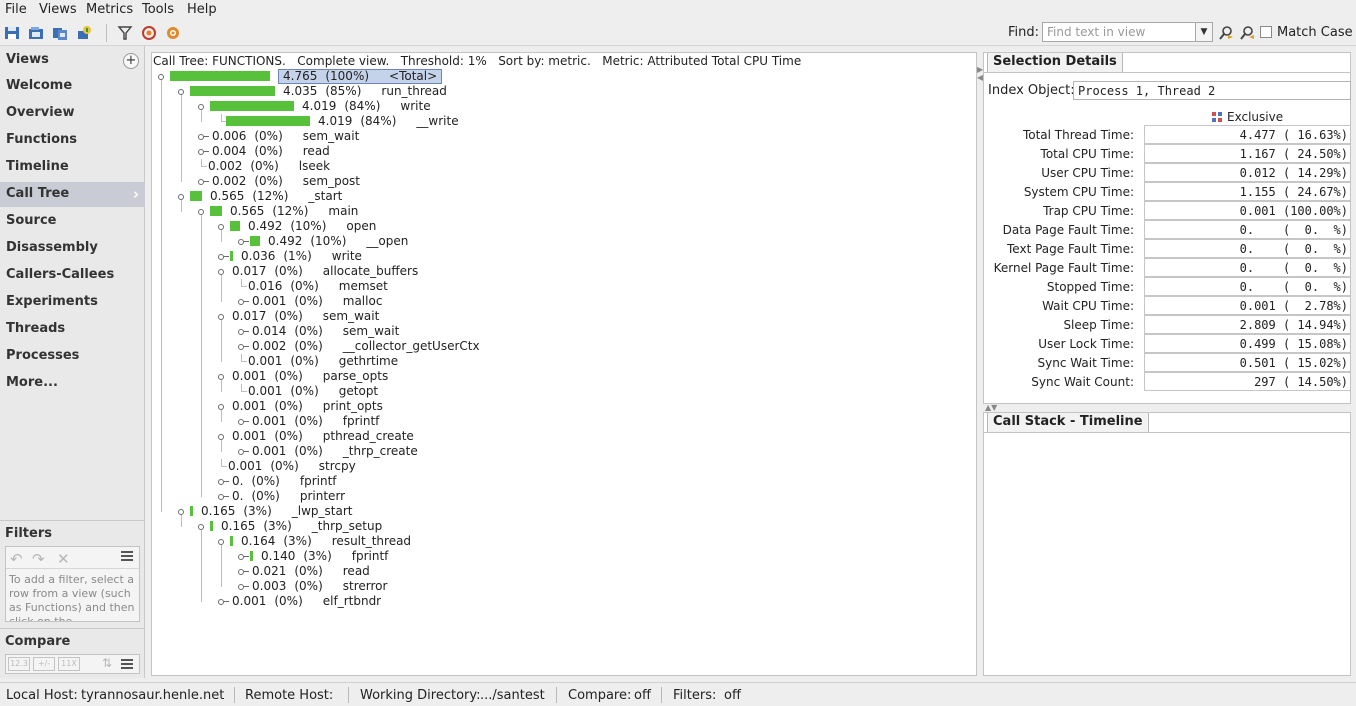 This screenshot has height=706, width=1356. I want to click on find-next-icon, so click(1247, 33).